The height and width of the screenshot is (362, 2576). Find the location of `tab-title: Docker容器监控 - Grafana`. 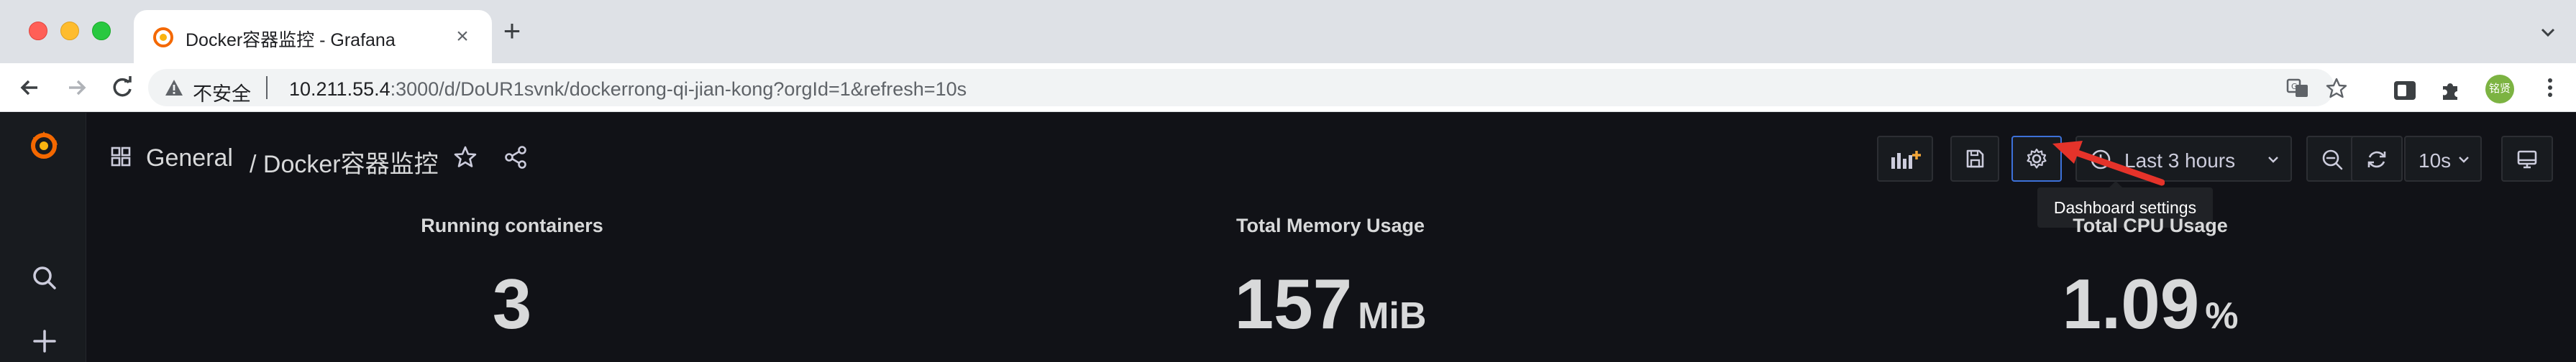

tab-title: Docker容器监控 - Grafana is located at coordinates (291, 40).